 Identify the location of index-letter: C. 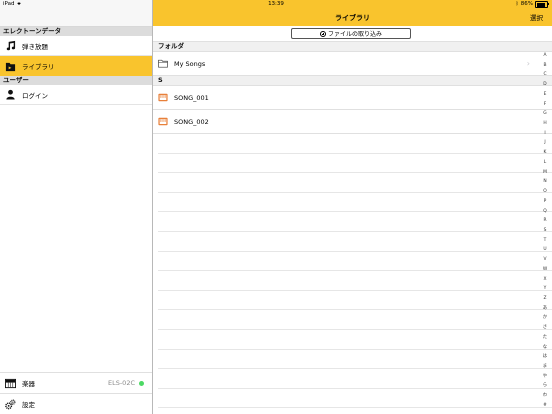
(544, 75).